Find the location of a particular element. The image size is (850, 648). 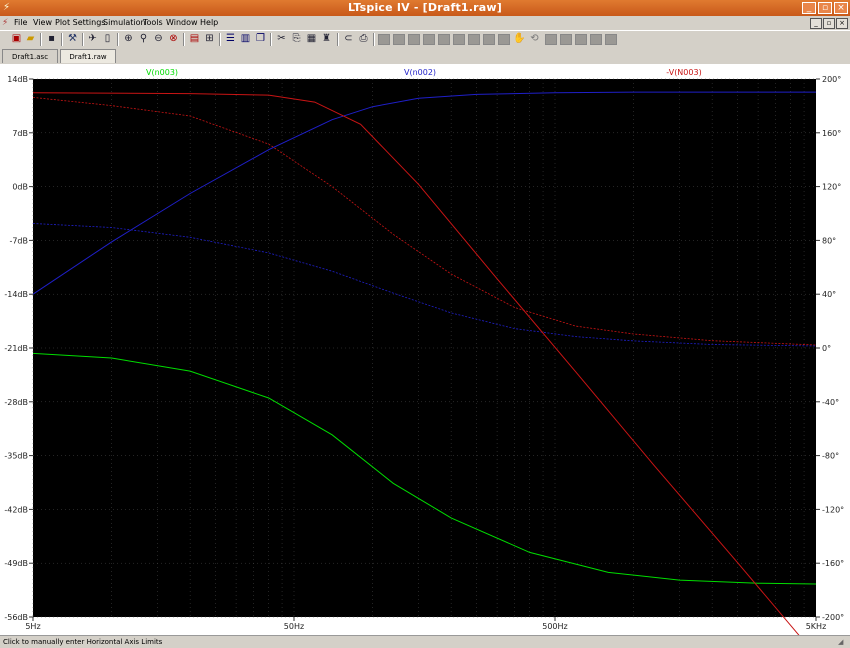

copy-icon: ⎘ is located at coordinates (296, 39).